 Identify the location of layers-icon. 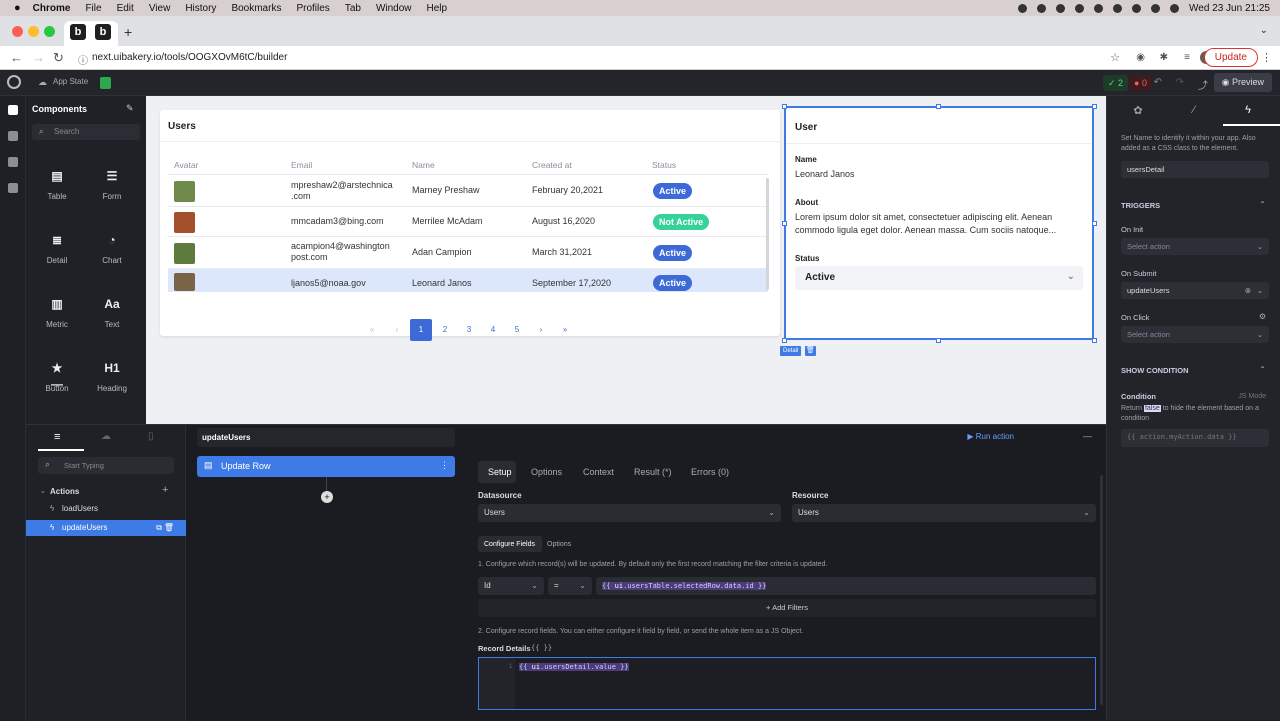
(13, 162).